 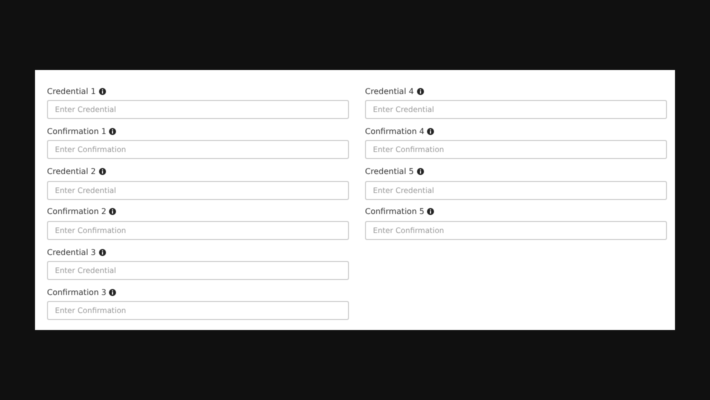 What do you see at coordinates (71, 91) in the screenshot?
I see `field-label: Credential 1` at bounding box center [71, 91].